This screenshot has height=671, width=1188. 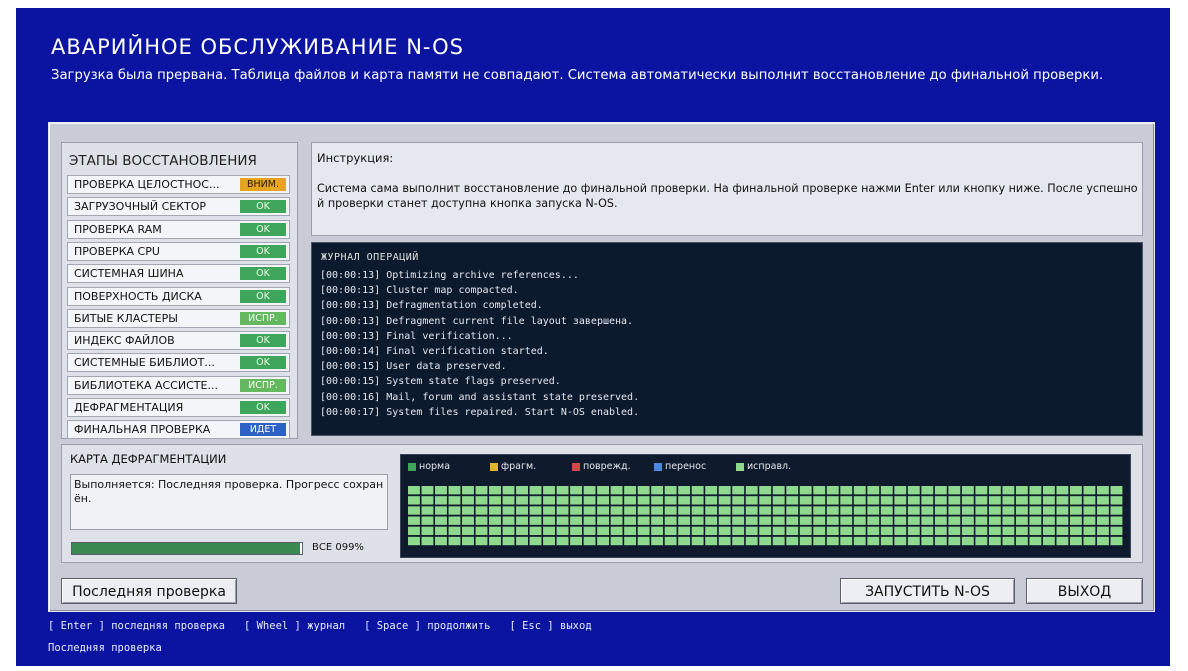 I want to click on defrag-blocks, so click(x=765, y=516).